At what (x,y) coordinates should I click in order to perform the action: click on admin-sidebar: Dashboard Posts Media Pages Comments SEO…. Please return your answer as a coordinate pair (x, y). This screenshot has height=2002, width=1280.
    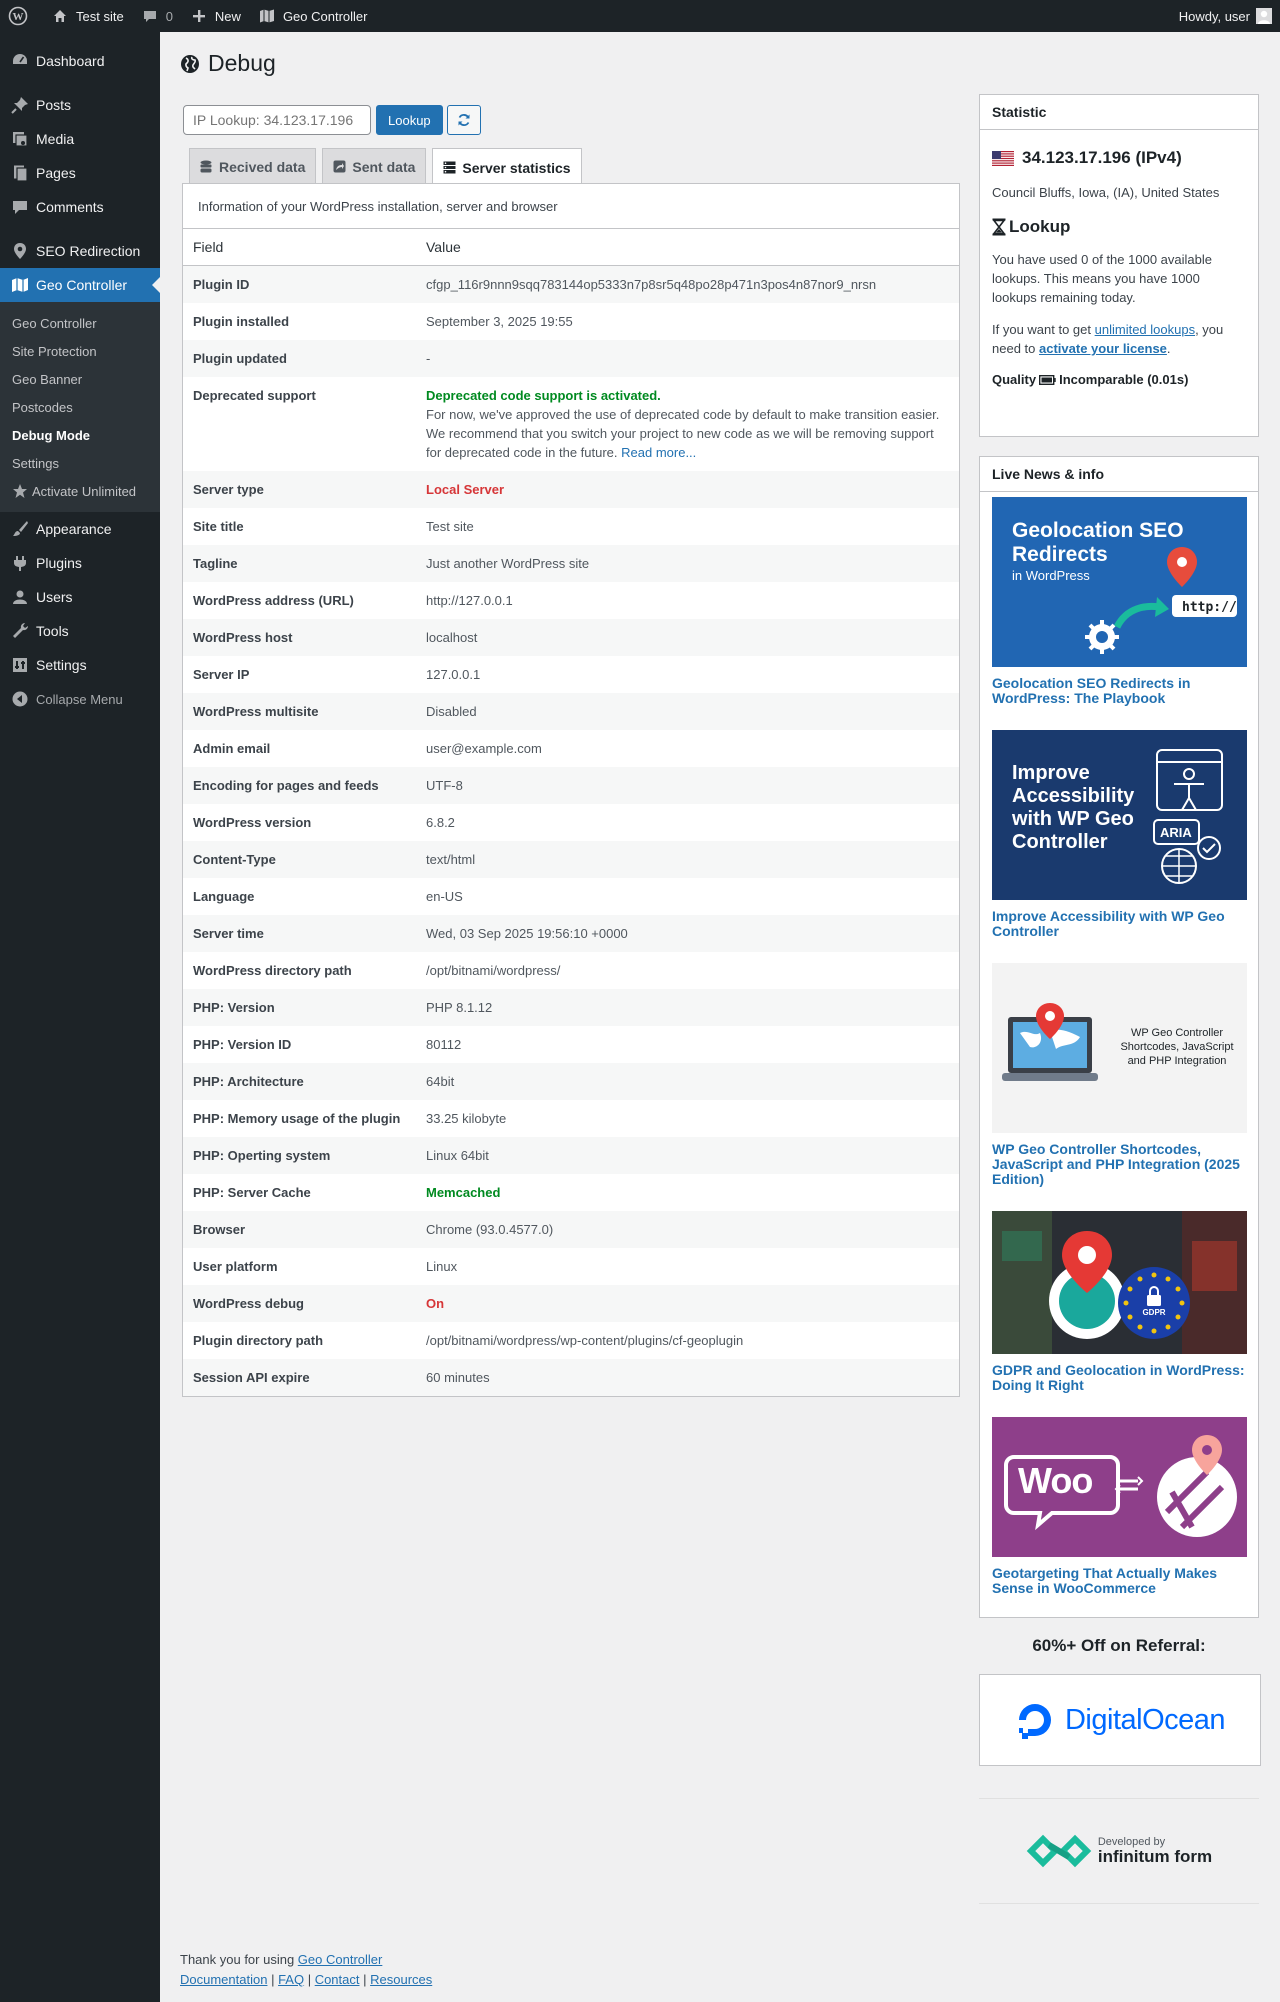
    Looking at the image, I should click on (80, 1017).